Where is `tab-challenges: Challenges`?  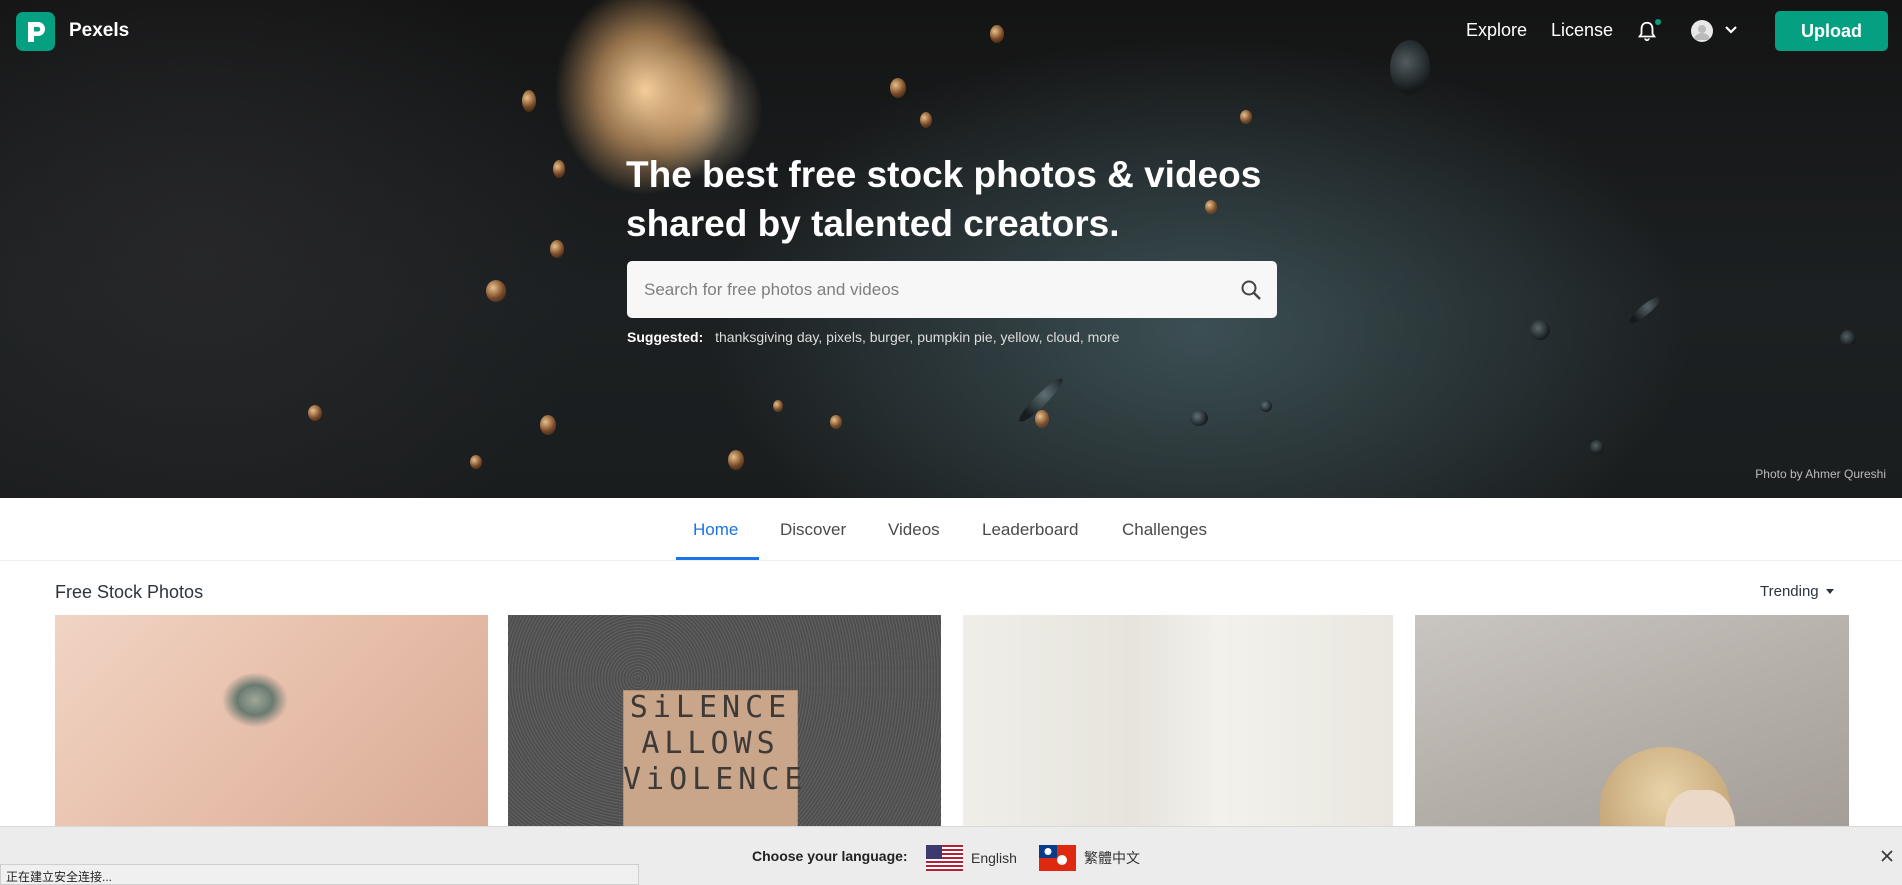 tab-challenges: Challenges is located at coordinates (1164, 530).